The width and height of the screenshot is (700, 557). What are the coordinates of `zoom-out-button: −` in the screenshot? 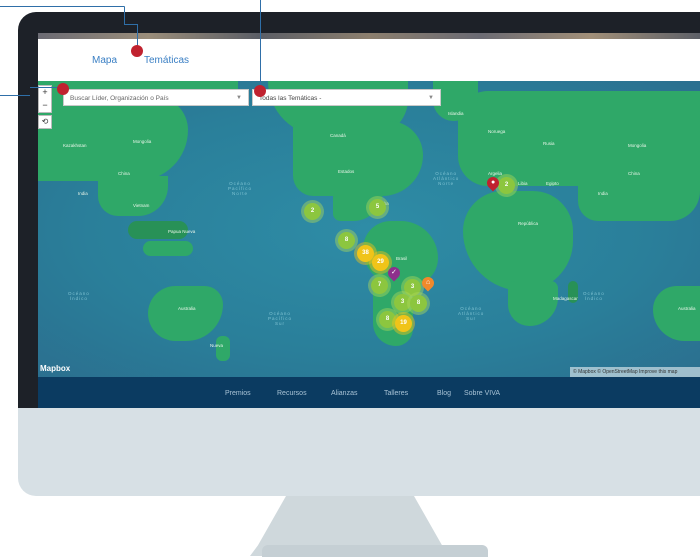 It's located at (45, 105).